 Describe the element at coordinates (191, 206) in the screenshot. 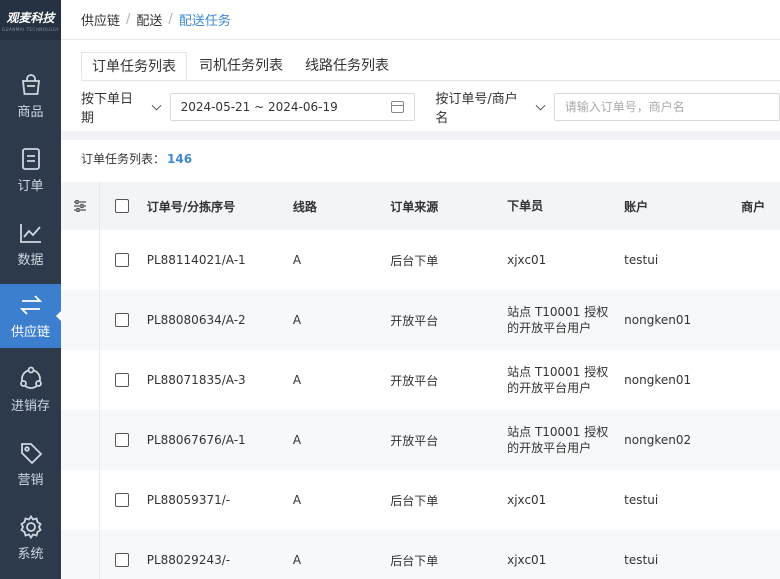

I see `column-header: 订单号/分拣序号` at that location.